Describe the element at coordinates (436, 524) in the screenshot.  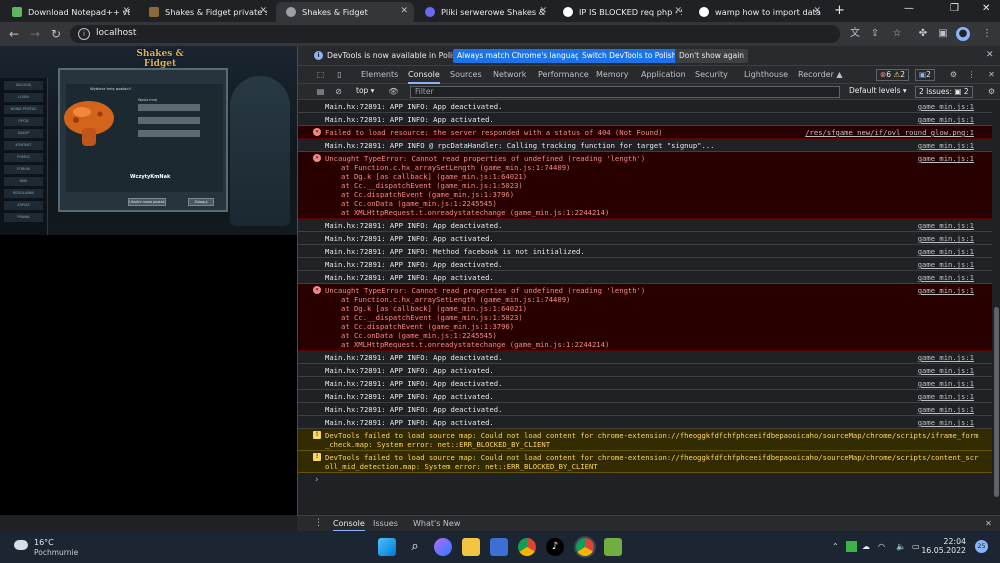
I see `drawer-tab-whats-new: What's New` at that location.